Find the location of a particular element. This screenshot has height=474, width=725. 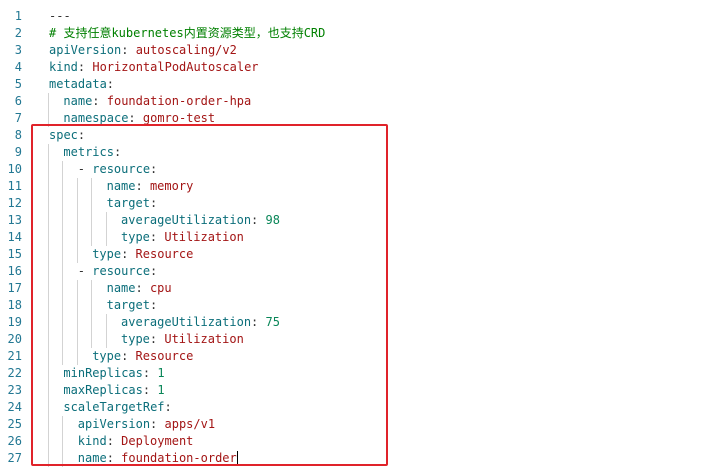

line-number: 18 is located at coordinates (14, 305).